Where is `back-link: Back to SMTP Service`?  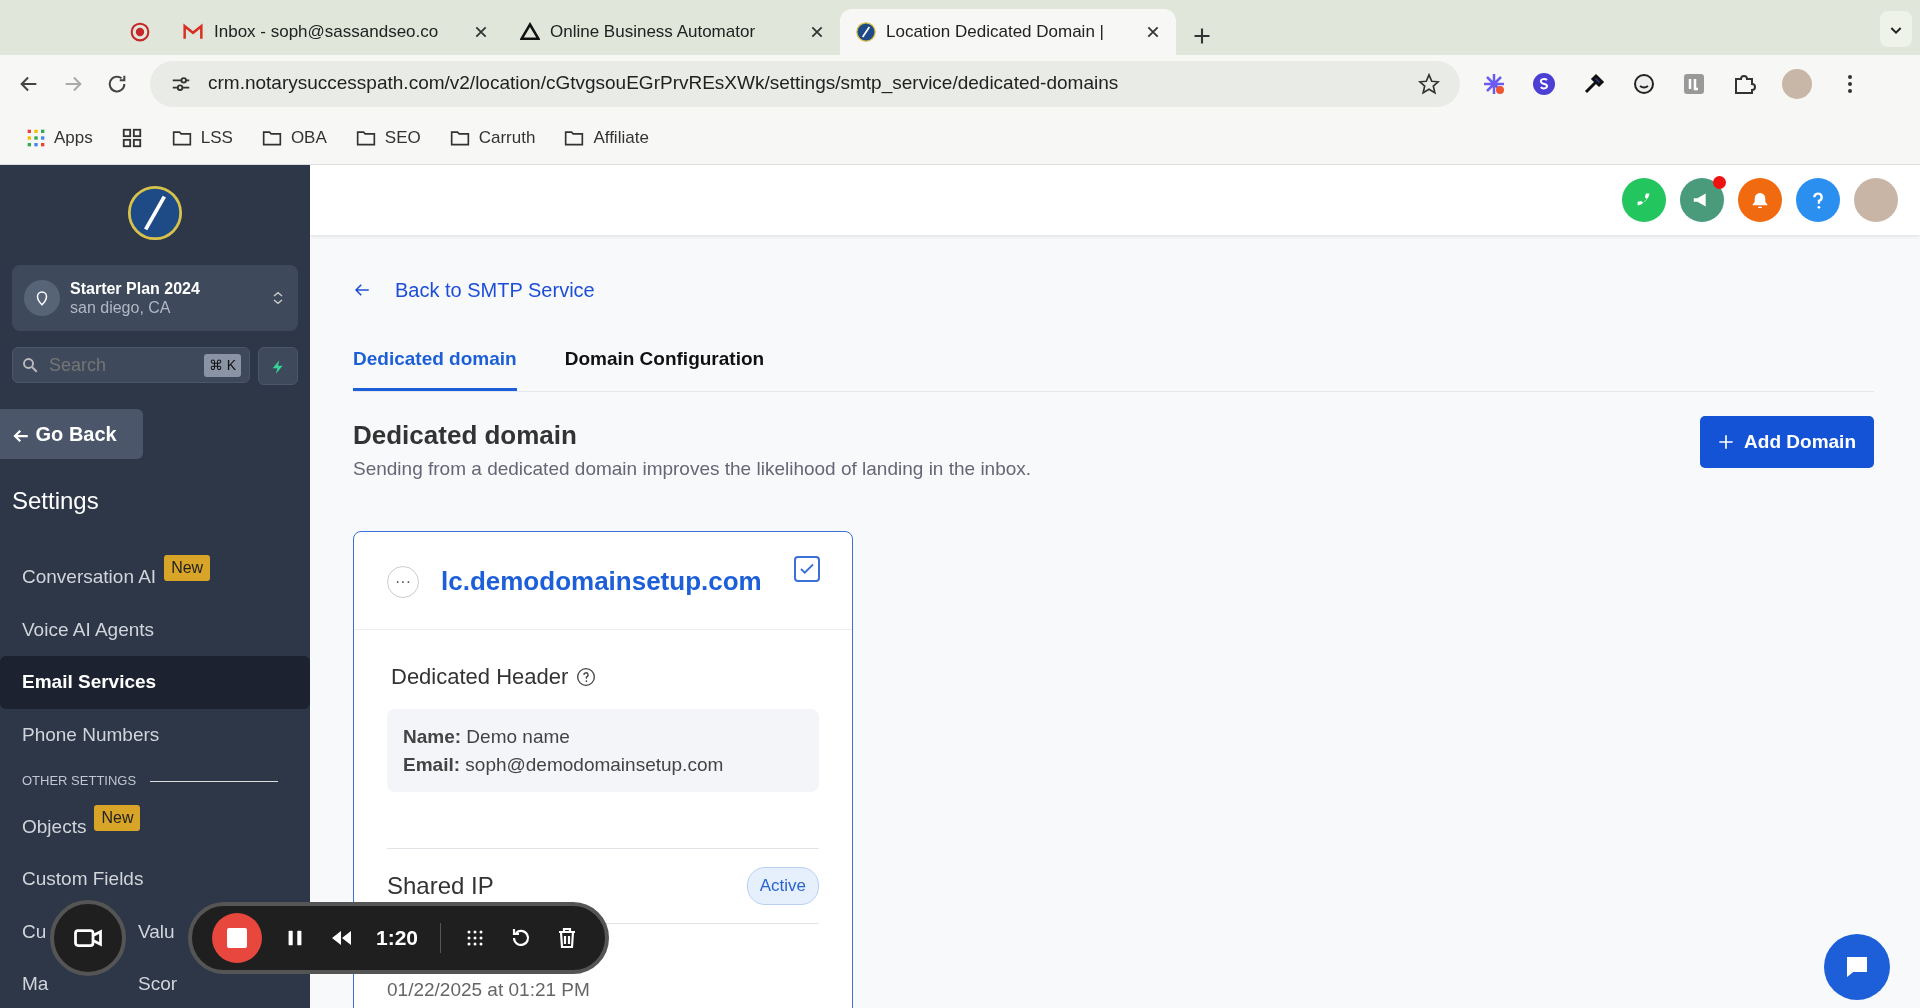
back-link: Back to SMTP Service is located at coordinates (474, 290).